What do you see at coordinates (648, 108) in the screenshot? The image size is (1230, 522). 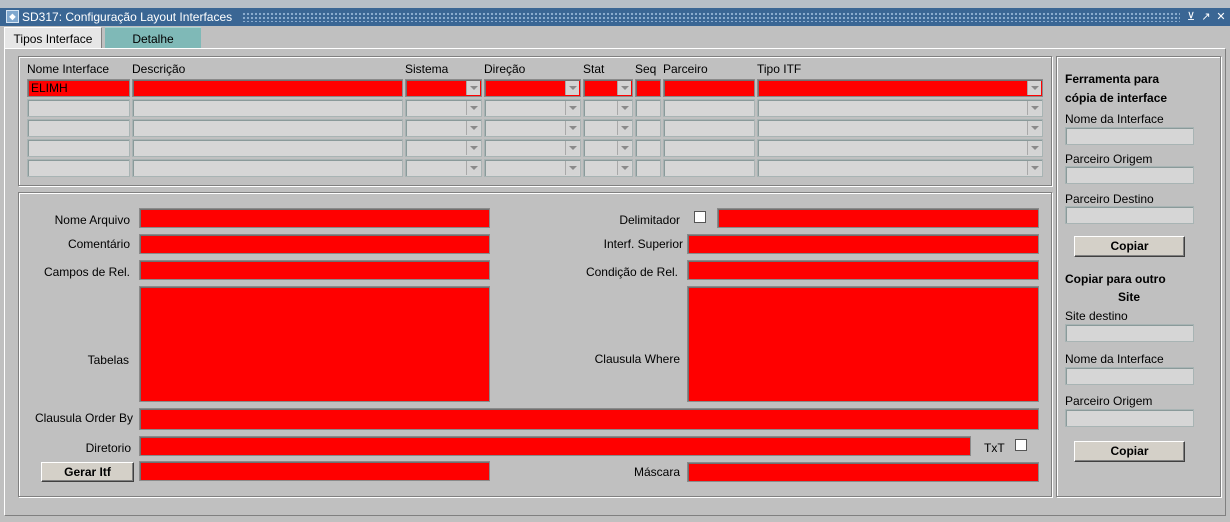 I see `row2-seq-field` at bounding box center [648, 108].